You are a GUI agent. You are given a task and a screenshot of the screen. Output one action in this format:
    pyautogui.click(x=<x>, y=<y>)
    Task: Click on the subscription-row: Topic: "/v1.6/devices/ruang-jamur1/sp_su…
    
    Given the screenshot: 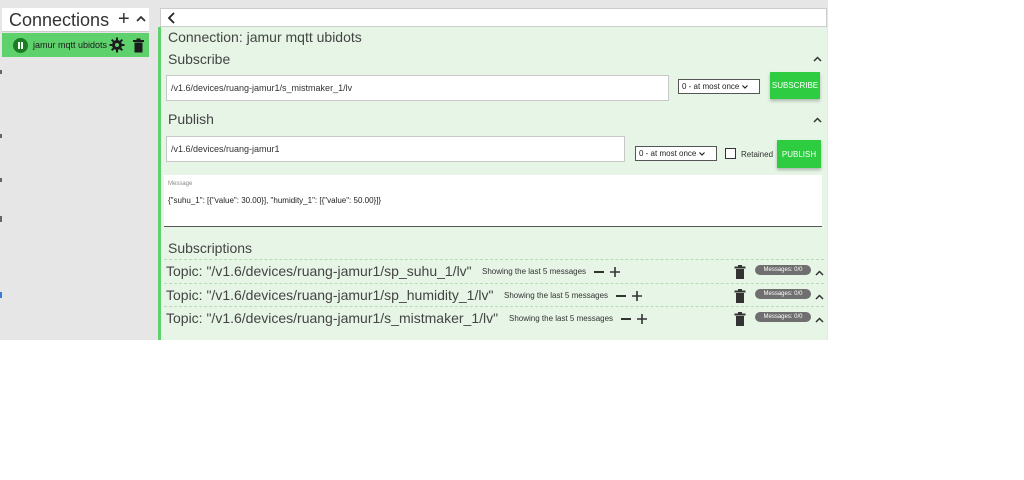 What is the action you would take?
    pyautogui.click(x=494, y=270)
    